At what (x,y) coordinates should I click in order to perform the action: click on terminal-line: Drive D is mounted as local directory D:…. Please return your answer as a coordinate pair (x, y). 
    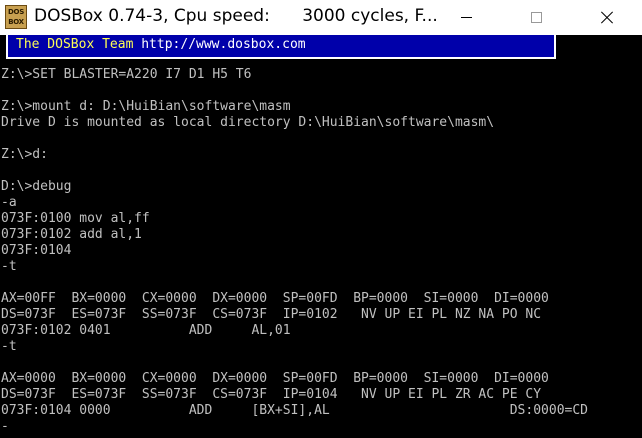
    Looking at the image, I should click on (248, 122).